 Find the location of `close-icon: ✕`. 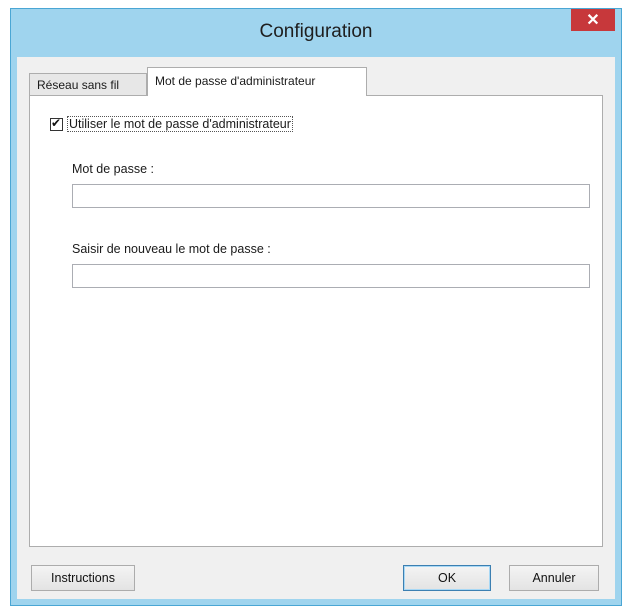

close-icon: ✕ is located at coordinates (593, 20).